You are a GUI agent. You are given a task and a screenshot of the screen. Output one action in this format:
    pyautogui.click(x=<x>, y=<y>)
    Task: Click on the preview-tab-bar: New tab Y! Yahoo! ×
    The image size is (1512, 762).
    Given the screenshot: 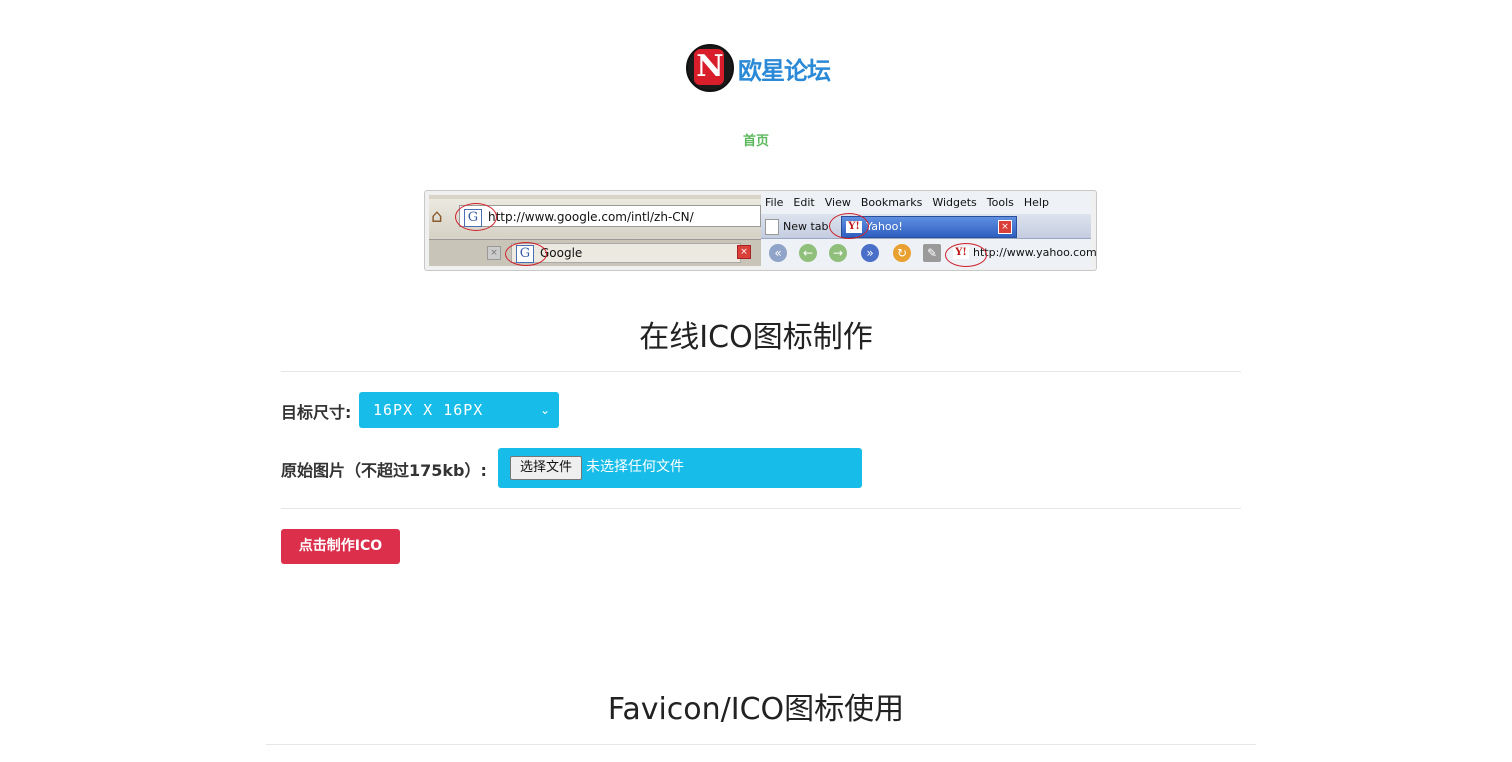 What is the action you would take?
    pyautogui.click(x=926, y=226)
    